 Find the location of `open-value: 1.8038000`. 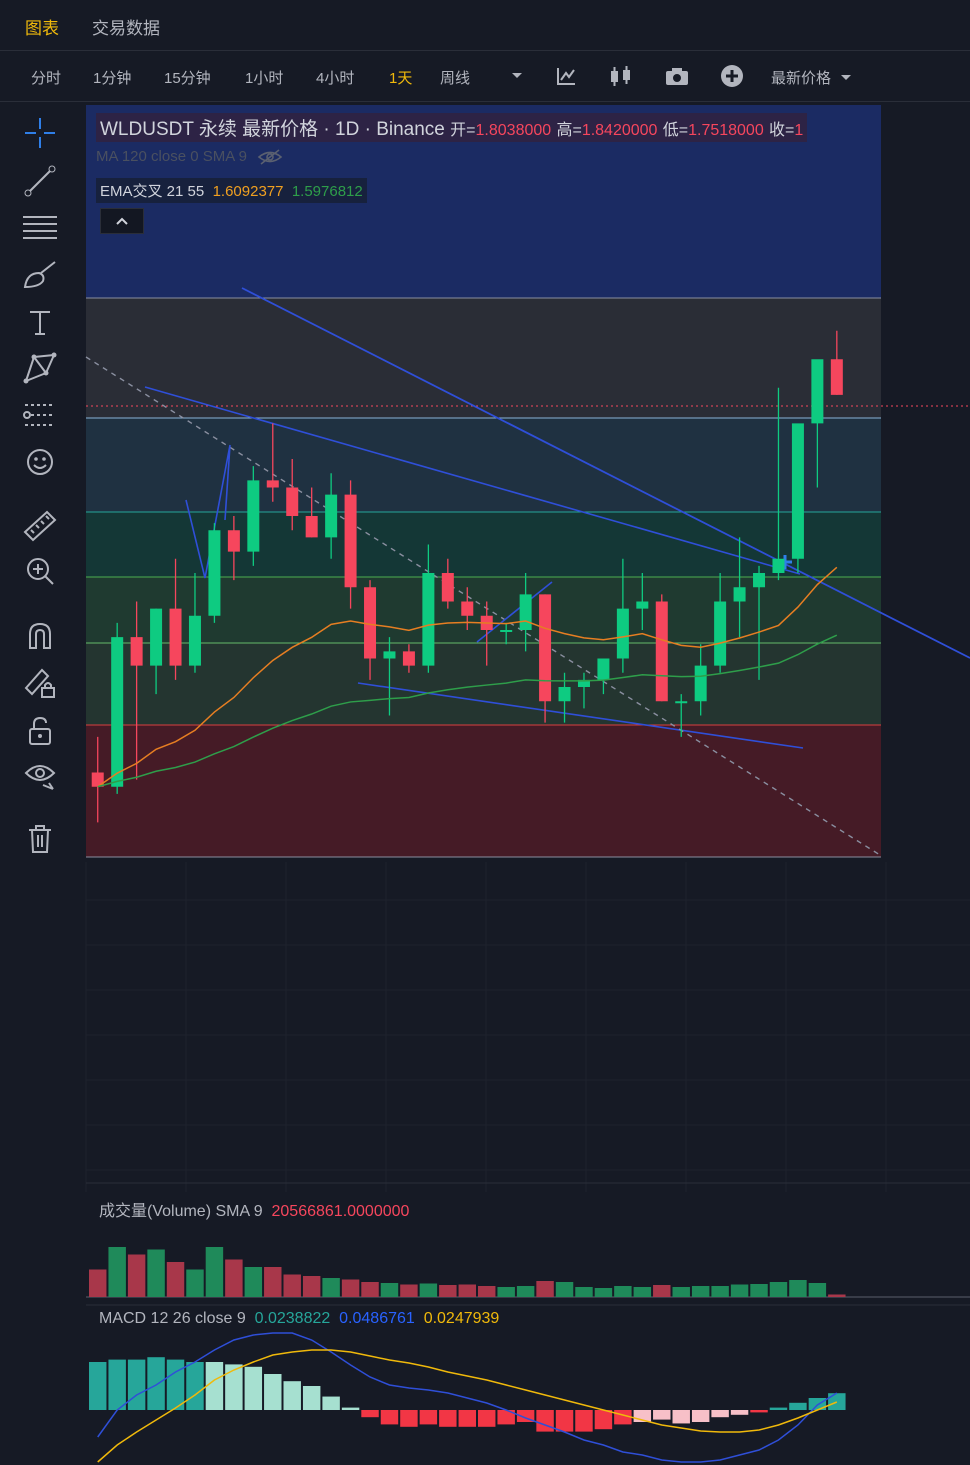

open-value: 1.8038000 is located at coordinates (513, 130).